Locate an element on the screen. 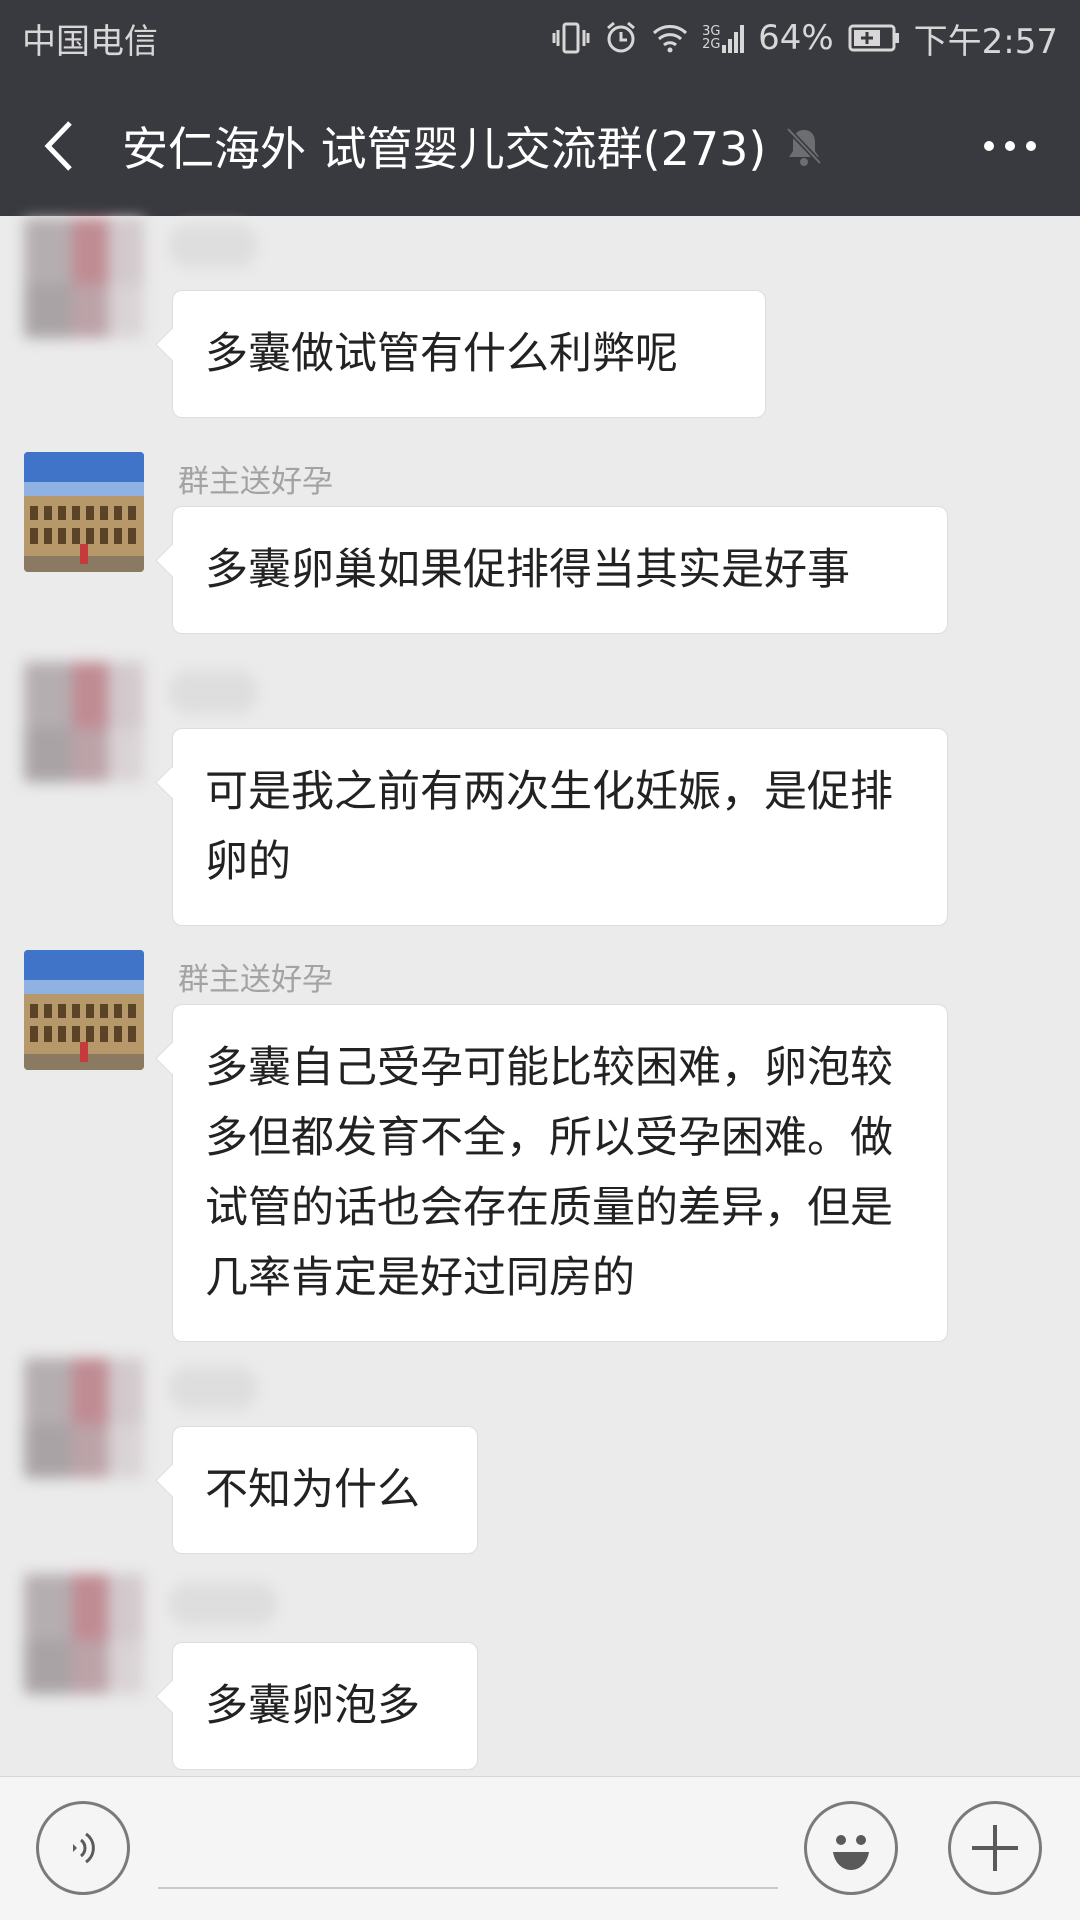 Image resolution: width=1080 pixels, height=1920 pixels. status-icons: 3G 2G 64% 下午2:57 is located at coordinates (805, 38).